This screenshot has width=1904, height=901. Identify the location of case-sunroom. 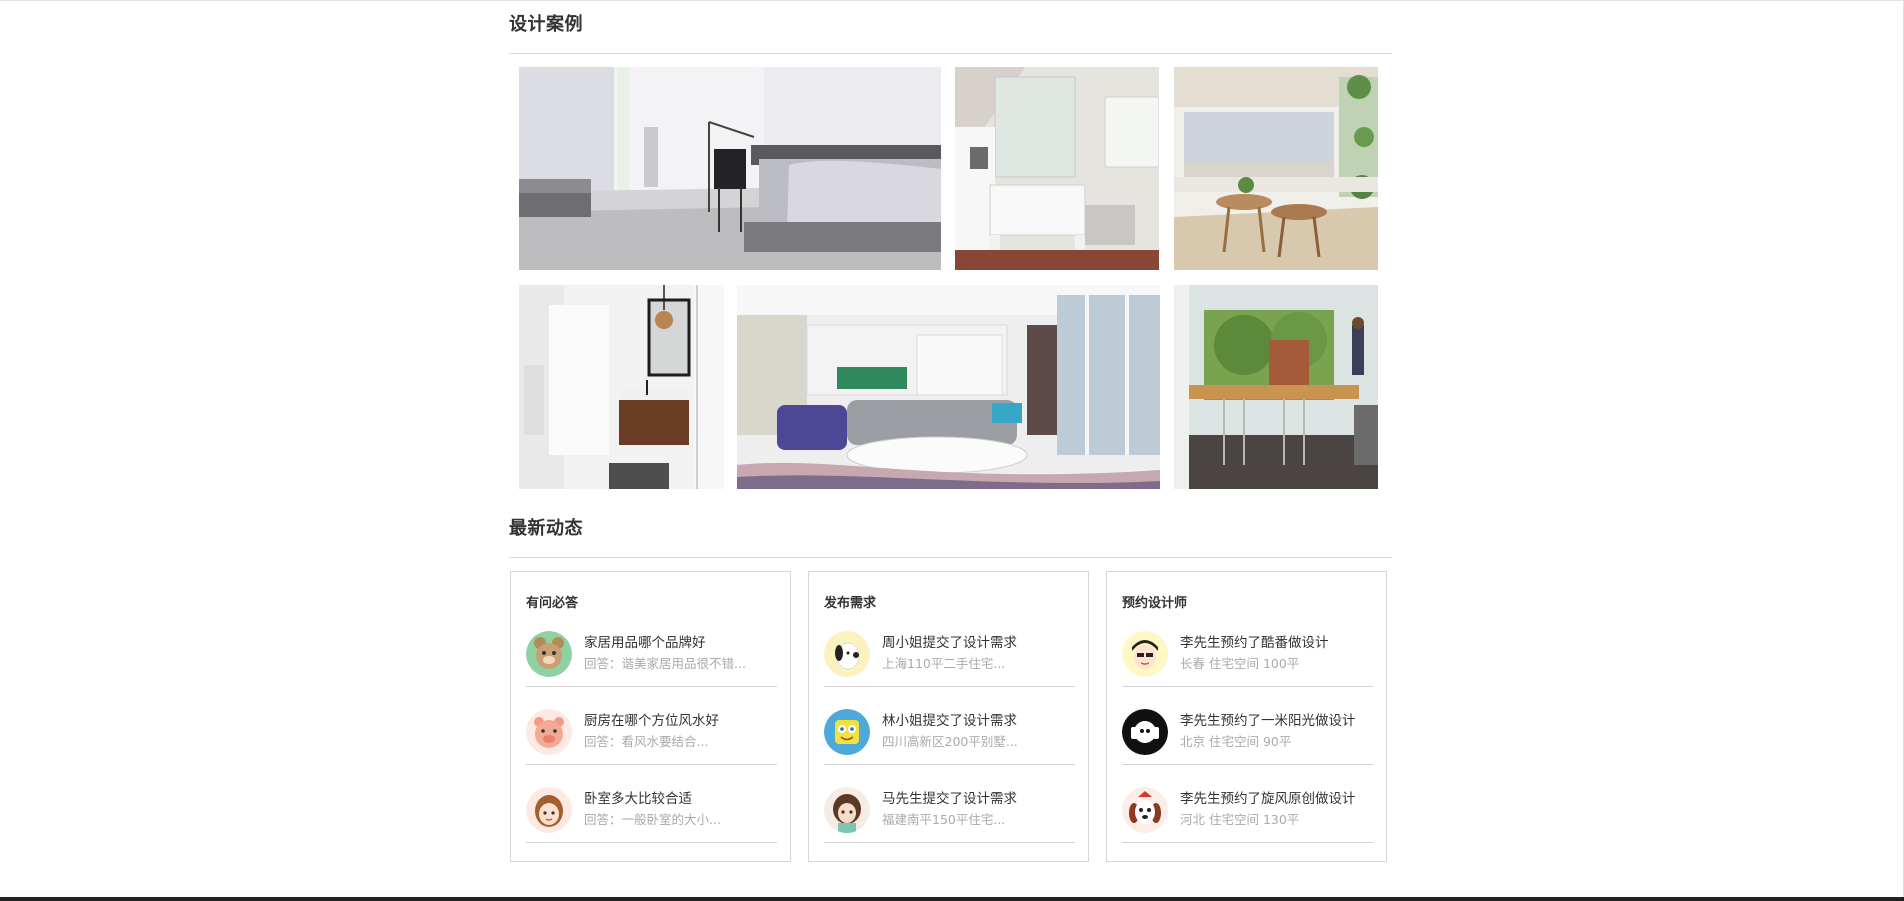
(1276, 168).